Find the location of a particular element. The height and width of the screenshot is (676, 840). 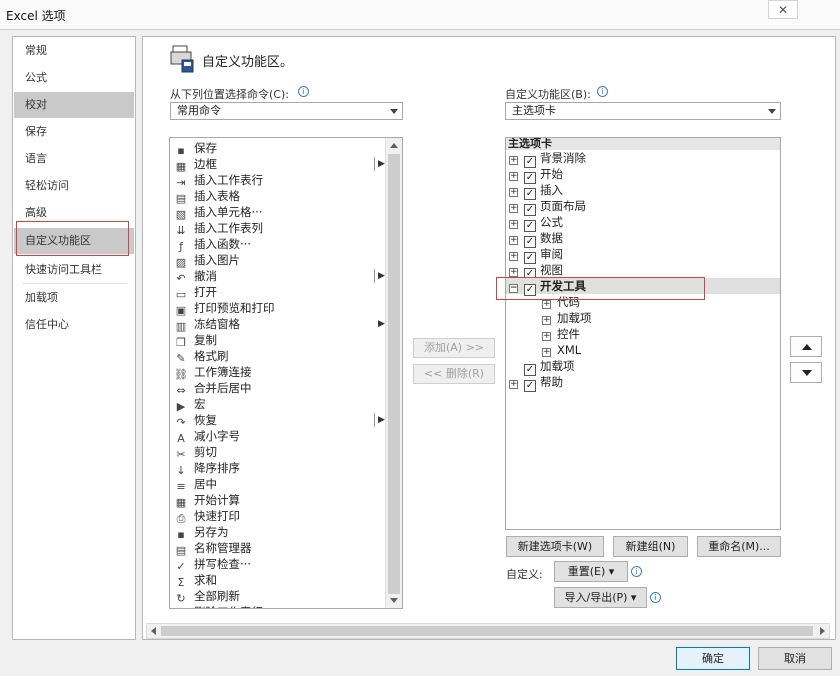

command-item: ⇤ 删除工作表行 is located at coordinates (218, 606).